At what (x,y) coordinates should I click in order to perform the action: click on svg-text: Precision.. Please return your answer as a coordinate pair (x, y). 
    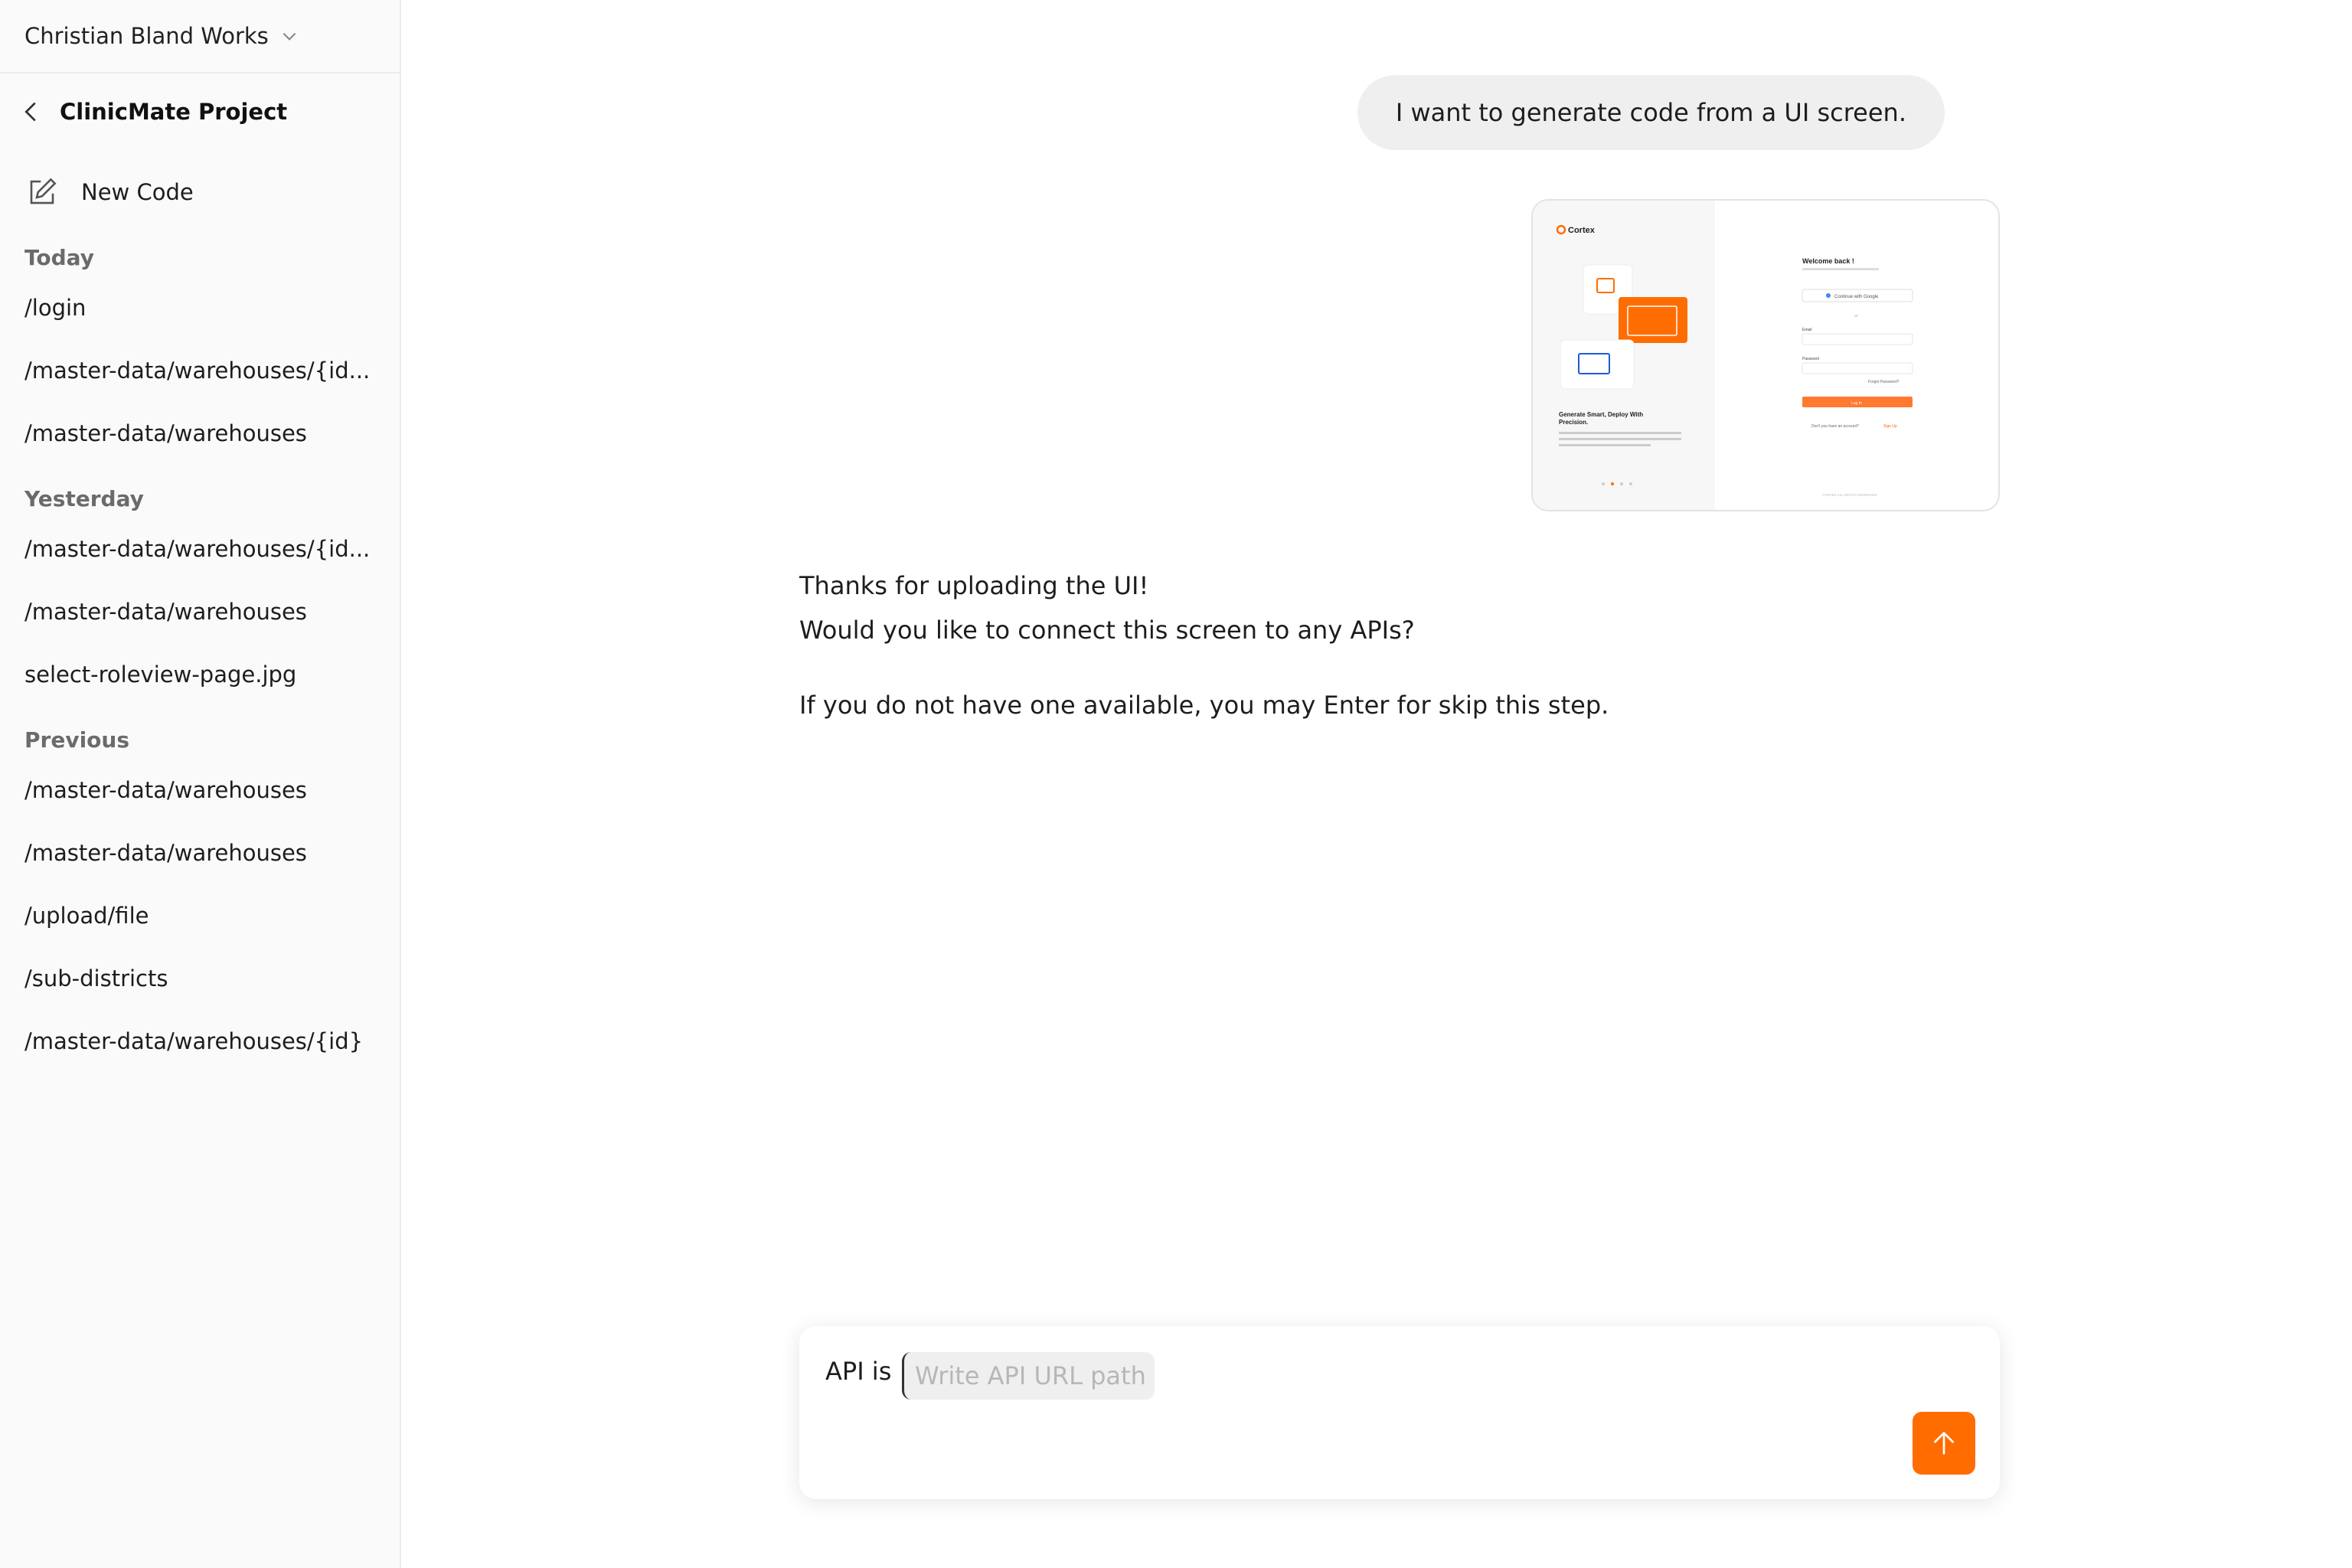
    Looking at the image, I should click on (1573, 422).